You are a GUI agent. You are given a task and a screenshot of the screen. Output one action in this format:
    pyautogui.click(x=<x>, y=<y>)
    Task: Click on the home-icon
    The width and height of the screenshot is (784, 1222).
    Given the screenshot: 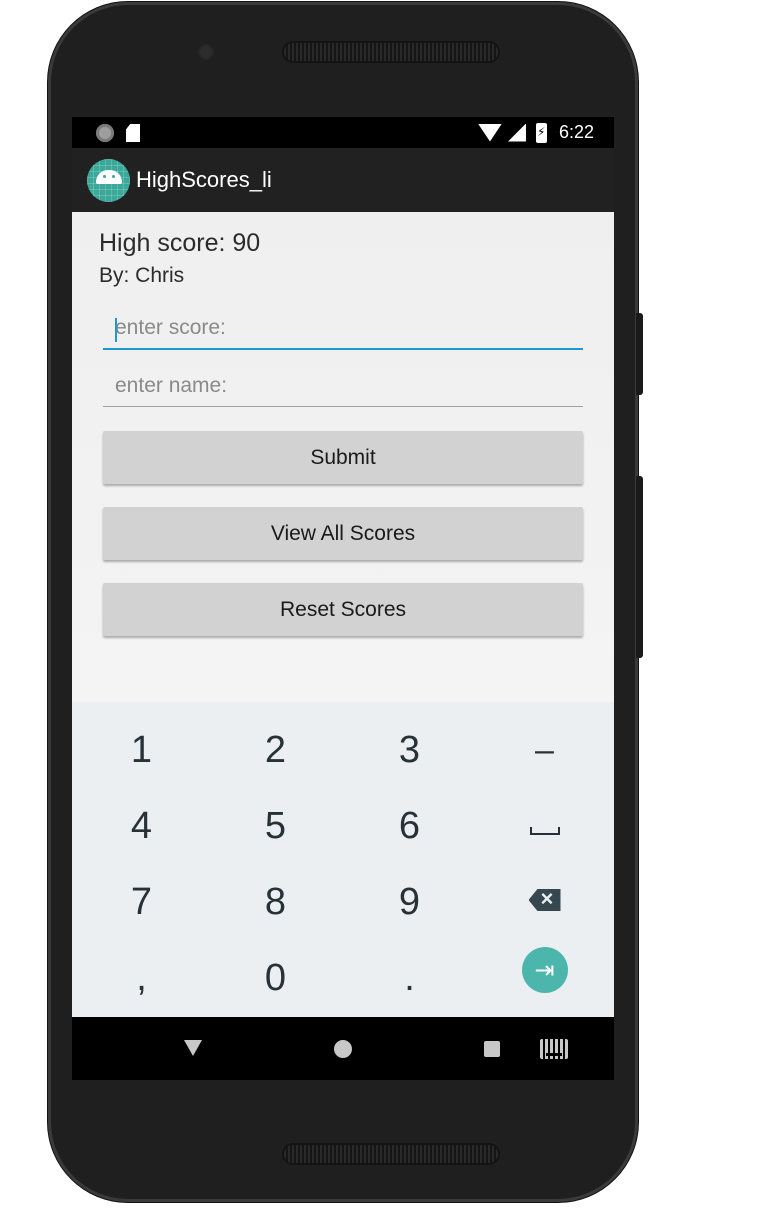 What is the action you would take?
    pyautogui.click(x=343, y=1049)
    